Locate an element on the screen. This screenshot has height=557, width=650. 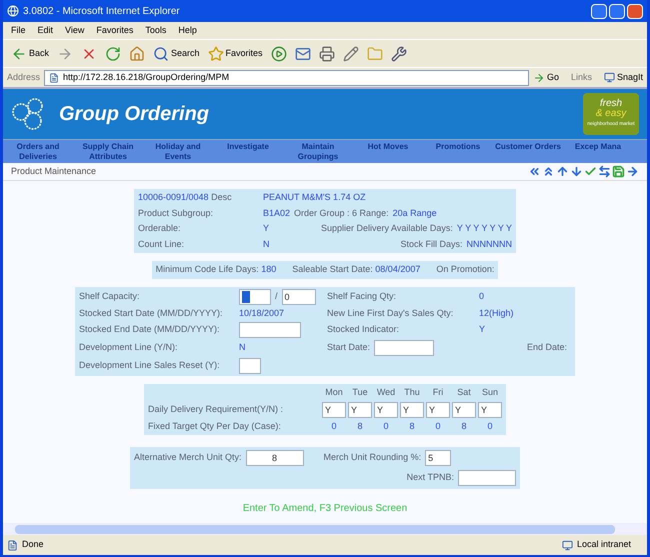
field-label: Orderable: is located at coordinates (160, 228).